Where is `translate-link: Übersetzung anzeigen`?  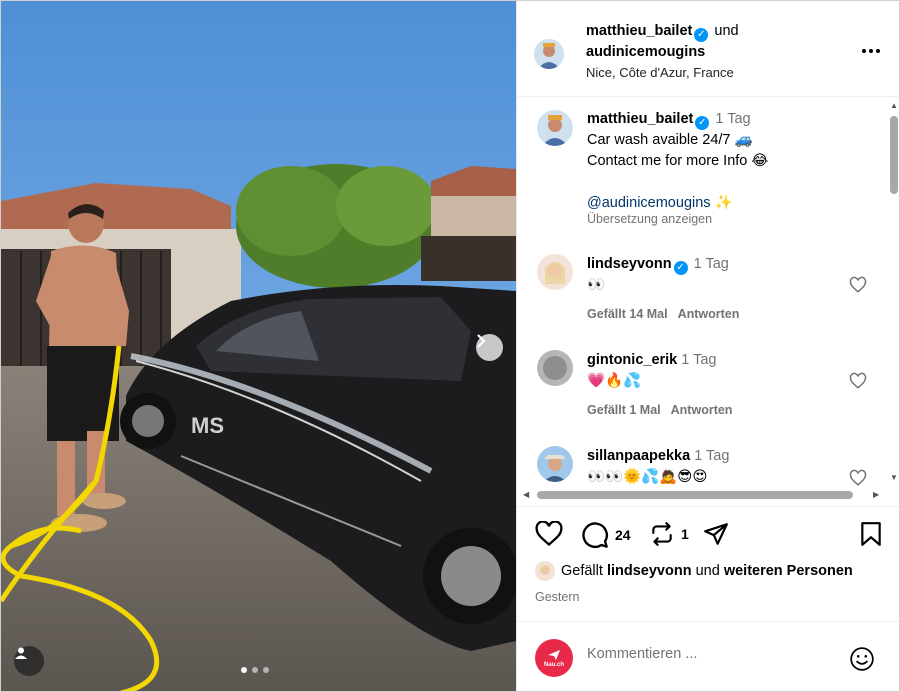
translate-link: Übersetzung anzeigen is located at coordinates (649, 219).